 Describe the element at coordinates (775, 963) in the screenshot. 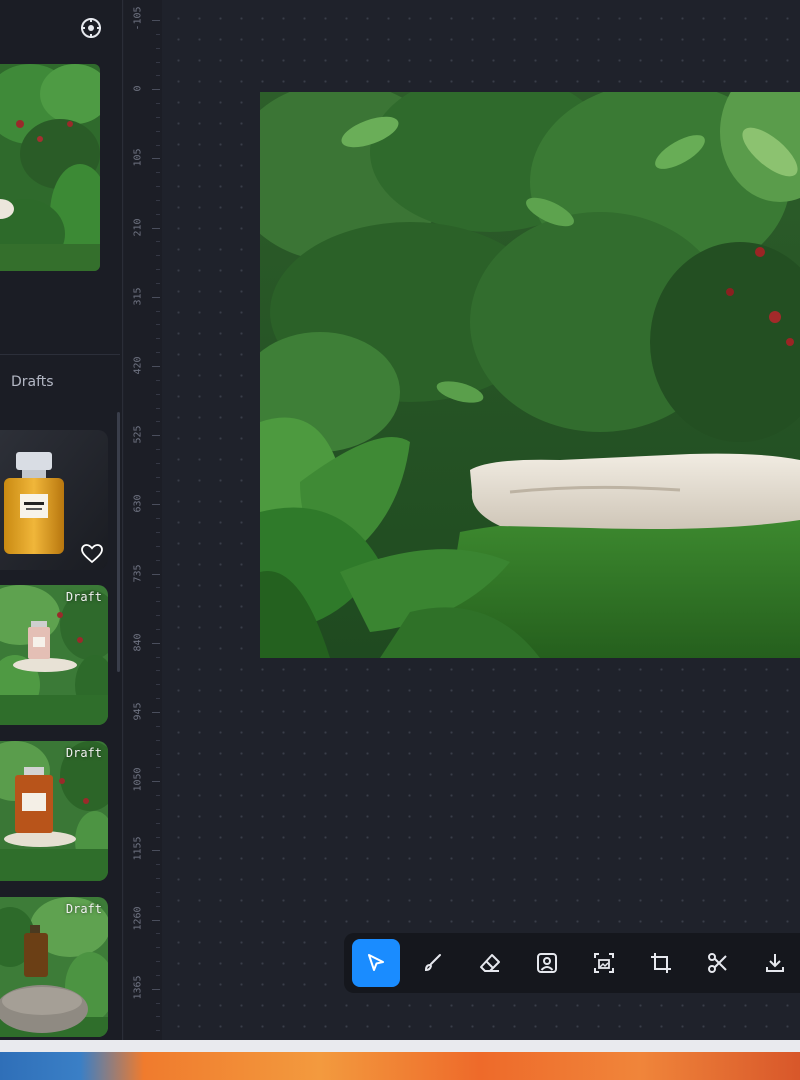

I see `download-icon` at that location.